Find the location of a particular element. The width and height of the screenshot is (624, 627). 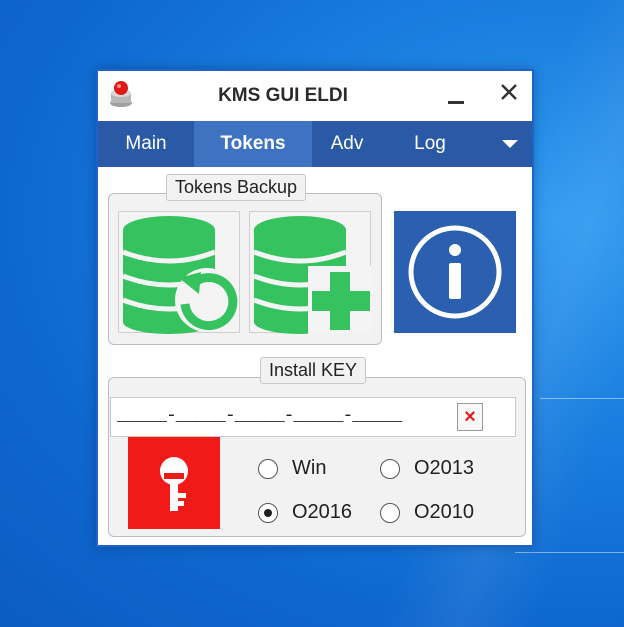

close-button is located at coordinates (509, 94).